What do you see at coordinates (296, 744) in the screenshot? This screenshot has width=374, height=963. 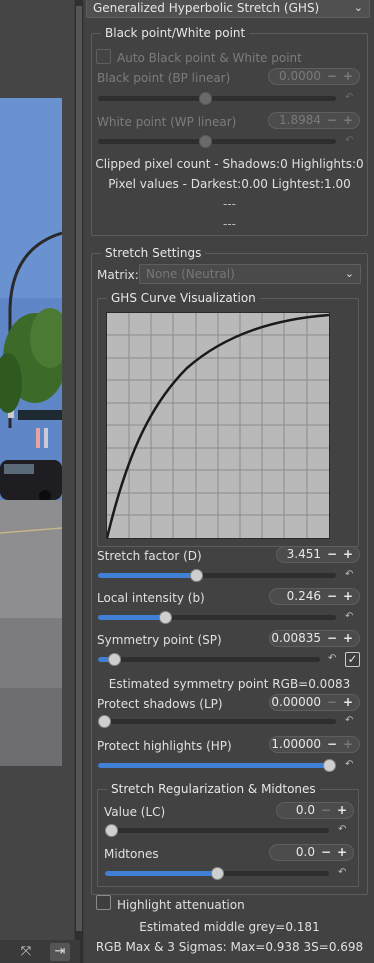 I see `protect-highlights-value: 1.00000` at bounding box center [296, 744].